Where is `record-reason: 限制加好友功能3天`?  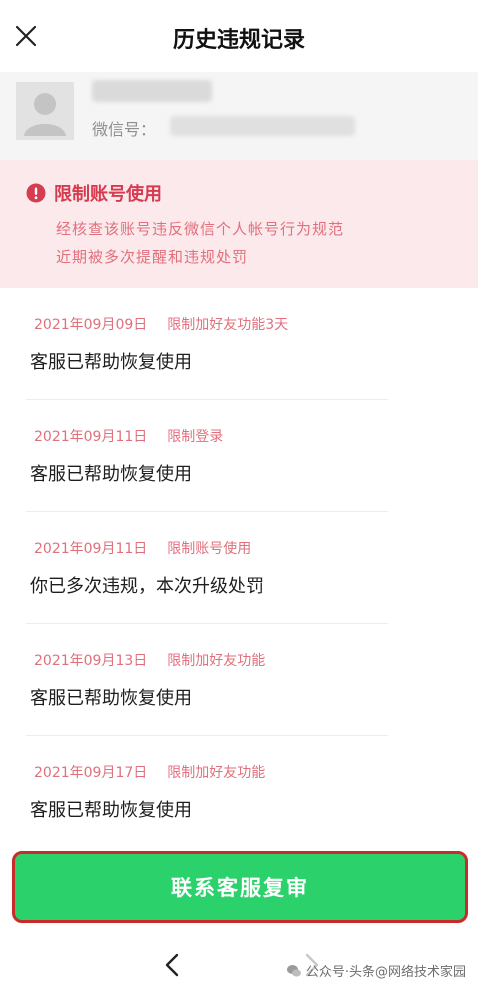
record-reason: 限制加好友功能3天 is located at coordinates (228, 325).